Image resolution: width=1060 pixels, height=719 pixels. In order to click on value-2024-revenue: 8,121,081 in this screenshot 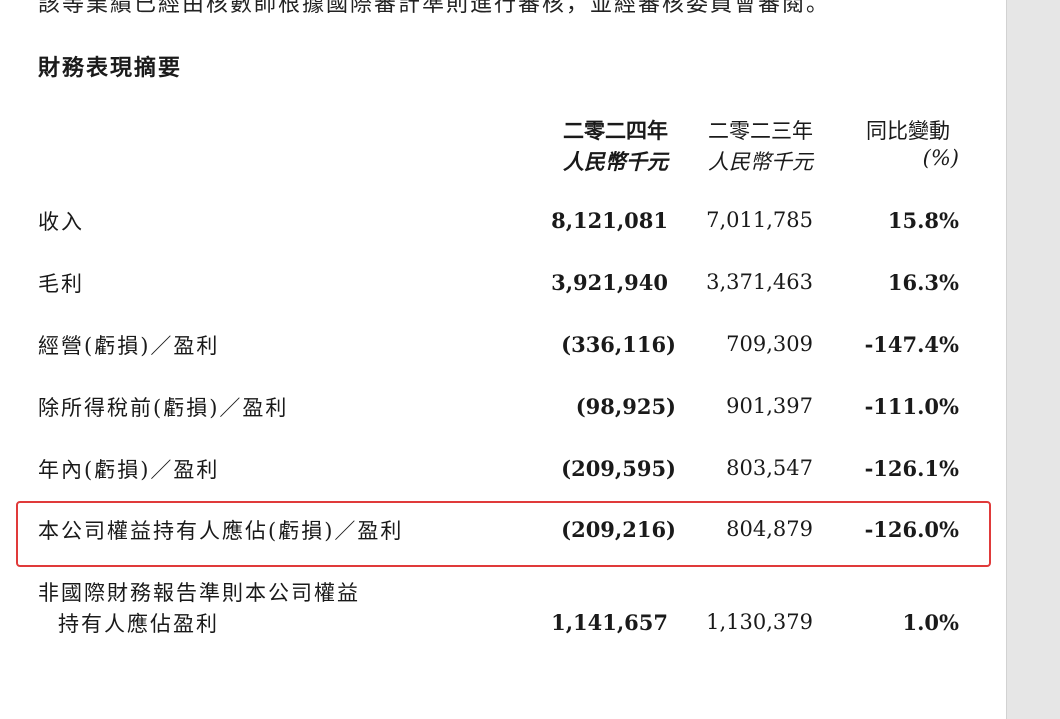, I will do `click(609, 220)`.